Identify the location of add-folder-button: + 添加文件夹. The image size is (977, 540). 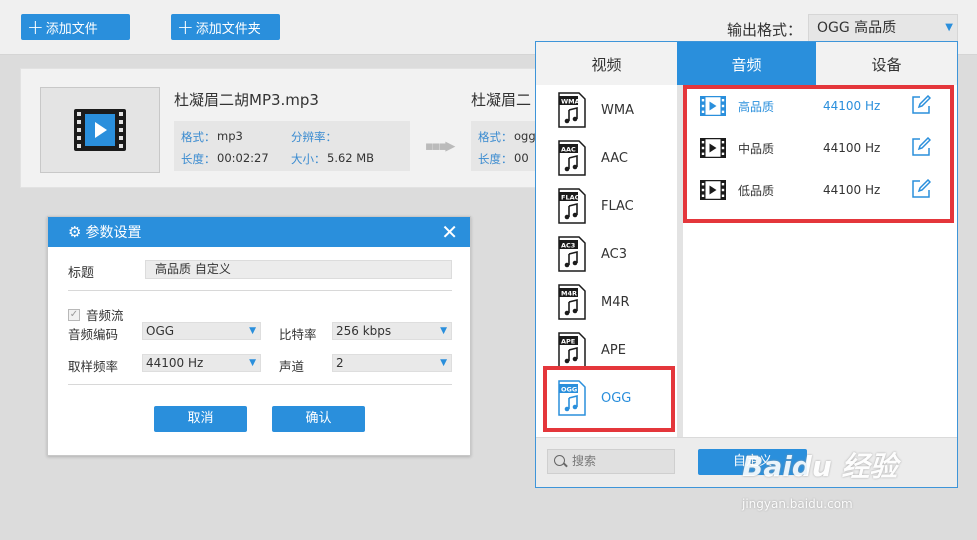
(225, 27).